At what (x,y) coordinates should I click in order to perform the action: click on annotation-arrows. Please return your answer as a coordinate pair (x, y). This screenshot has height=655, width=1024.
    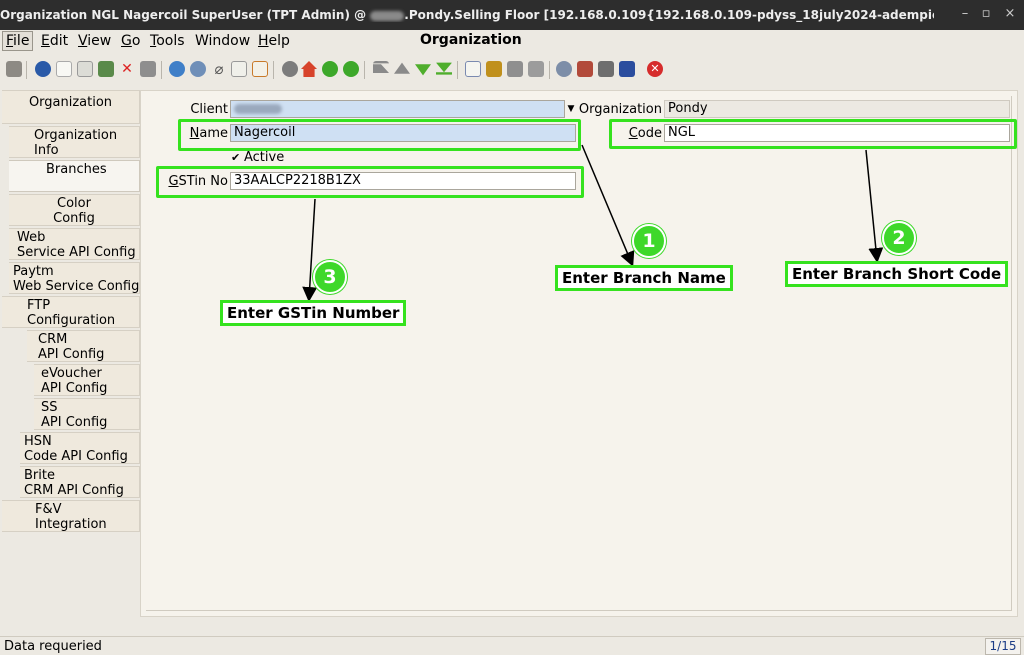
    Looking at the image, I should click on (593, 223).